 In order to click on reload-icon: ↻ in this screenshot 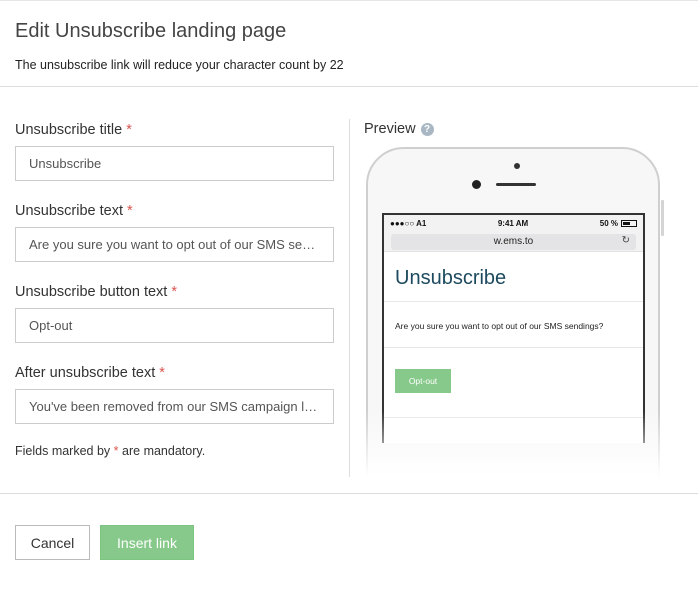, I will do `click(625, 240)`.